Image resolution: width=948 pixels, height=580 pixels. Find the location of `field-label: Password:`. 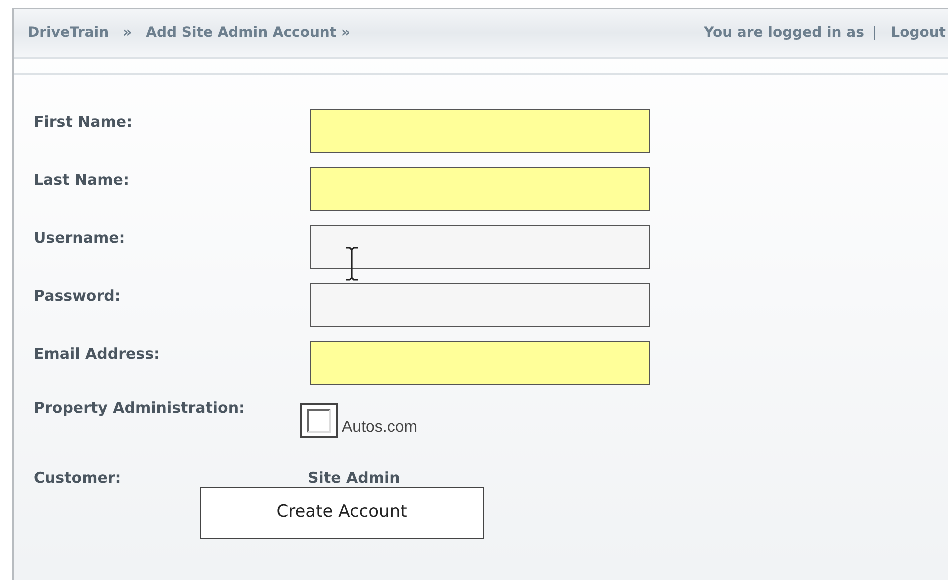

field-label: Password: is located at coordinates (78, 296).